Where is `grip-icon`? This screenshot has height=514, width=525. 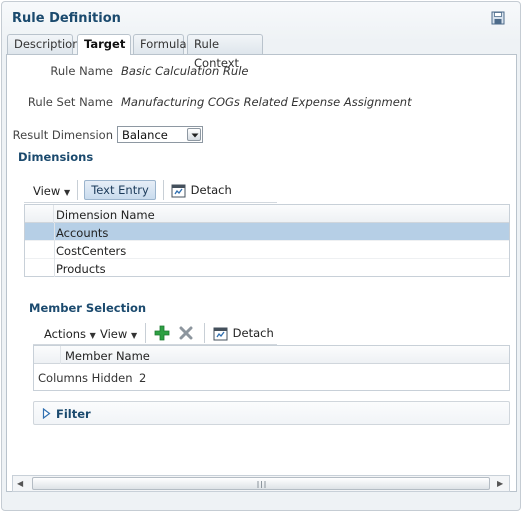 grip-icon is located at coordinates (261, 484).